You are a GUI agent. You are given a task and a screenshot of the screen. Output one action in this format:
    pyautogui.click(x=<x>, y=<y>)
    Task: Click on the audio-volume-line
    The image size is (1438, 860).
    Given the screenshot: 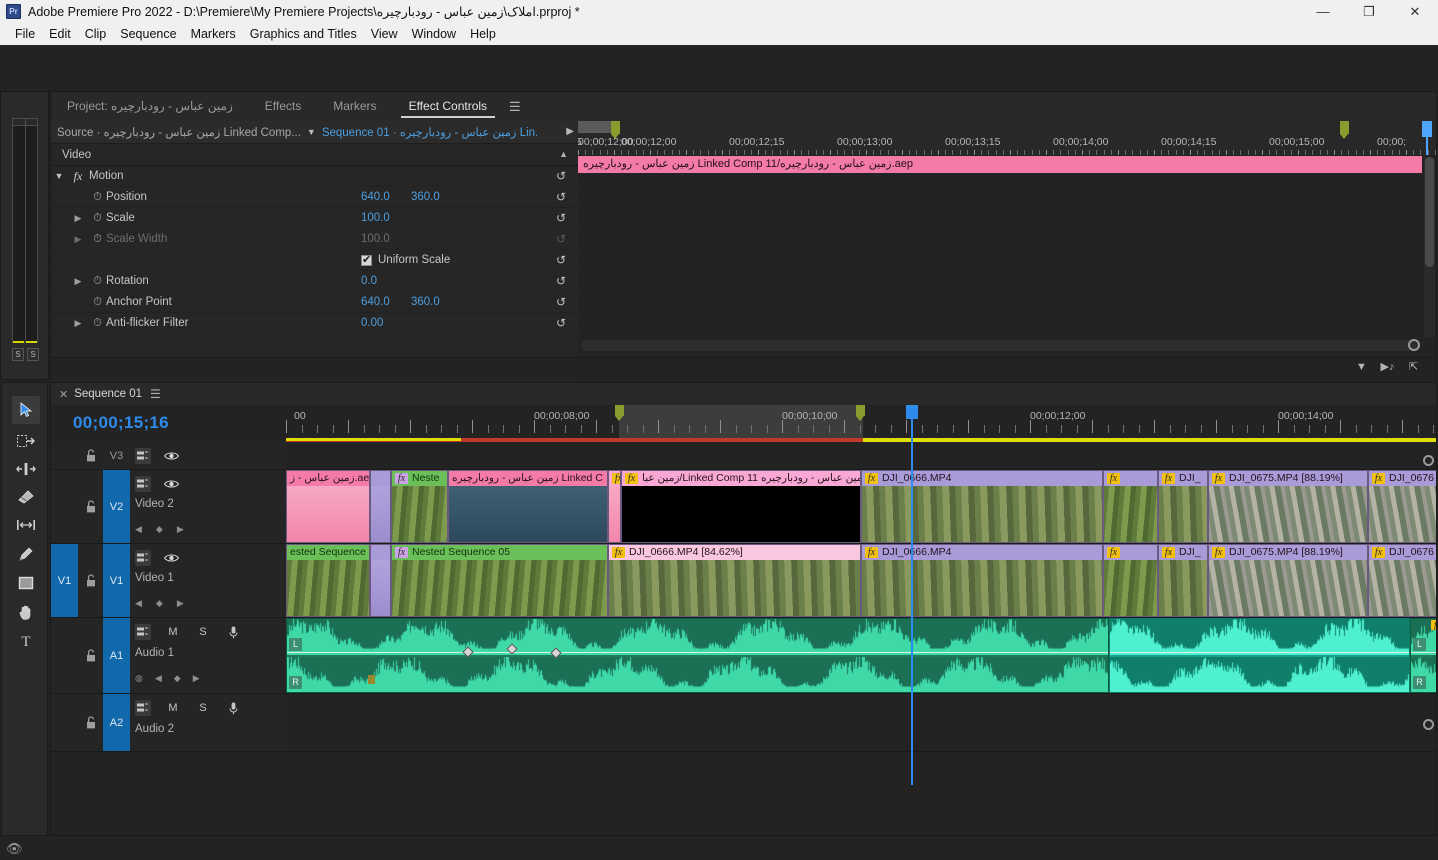 What is the action you would take?
    pyautogui.click(x=697, y=652)
    